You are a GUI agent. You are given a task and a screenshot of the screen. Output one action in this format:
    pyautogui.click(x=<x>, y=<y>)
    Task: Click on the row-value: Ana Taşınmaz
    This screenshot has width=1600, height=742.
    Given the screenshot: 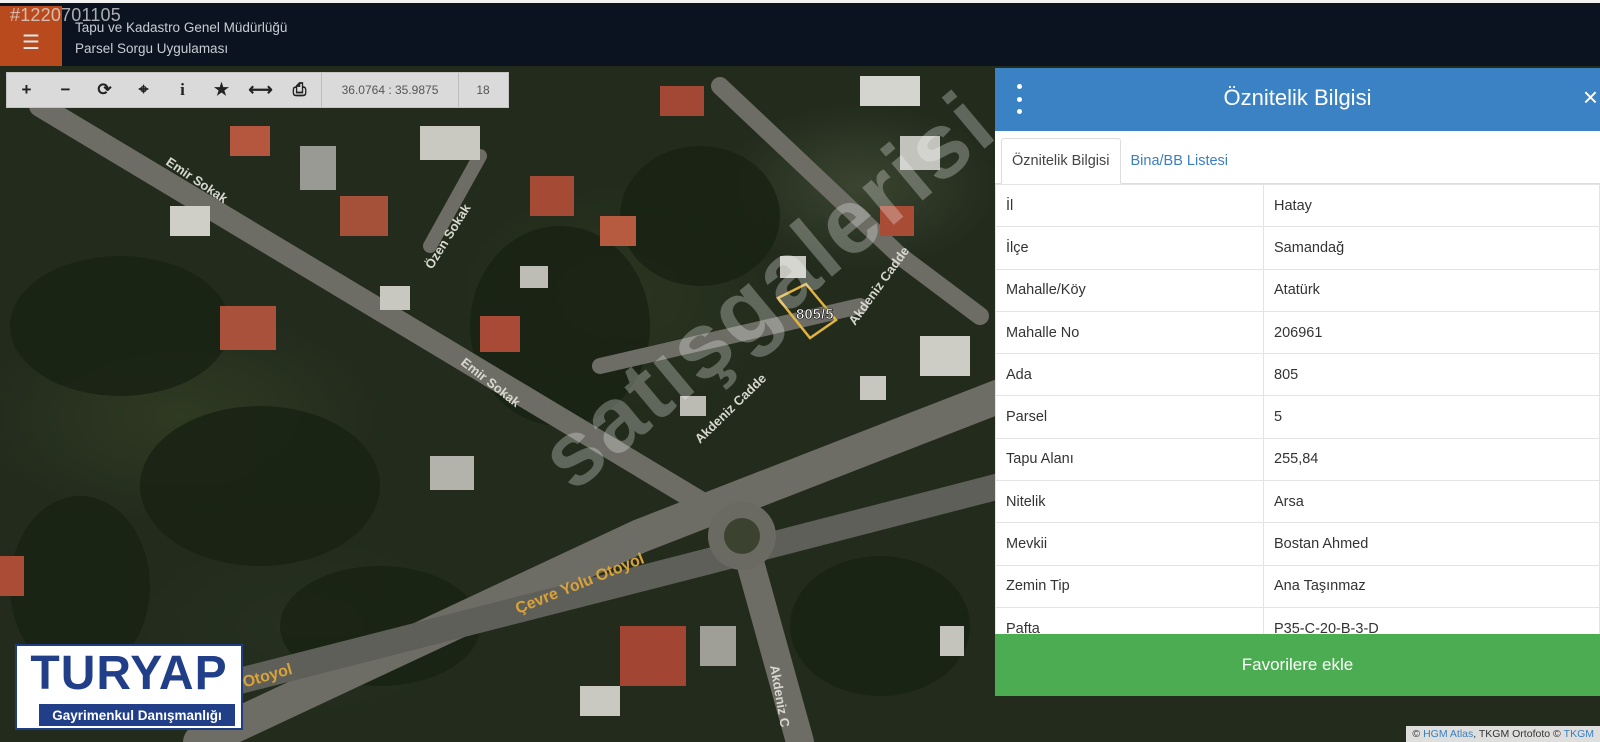 What is the action you would take?
    pyautogui.click(x=1431, y=586)
    